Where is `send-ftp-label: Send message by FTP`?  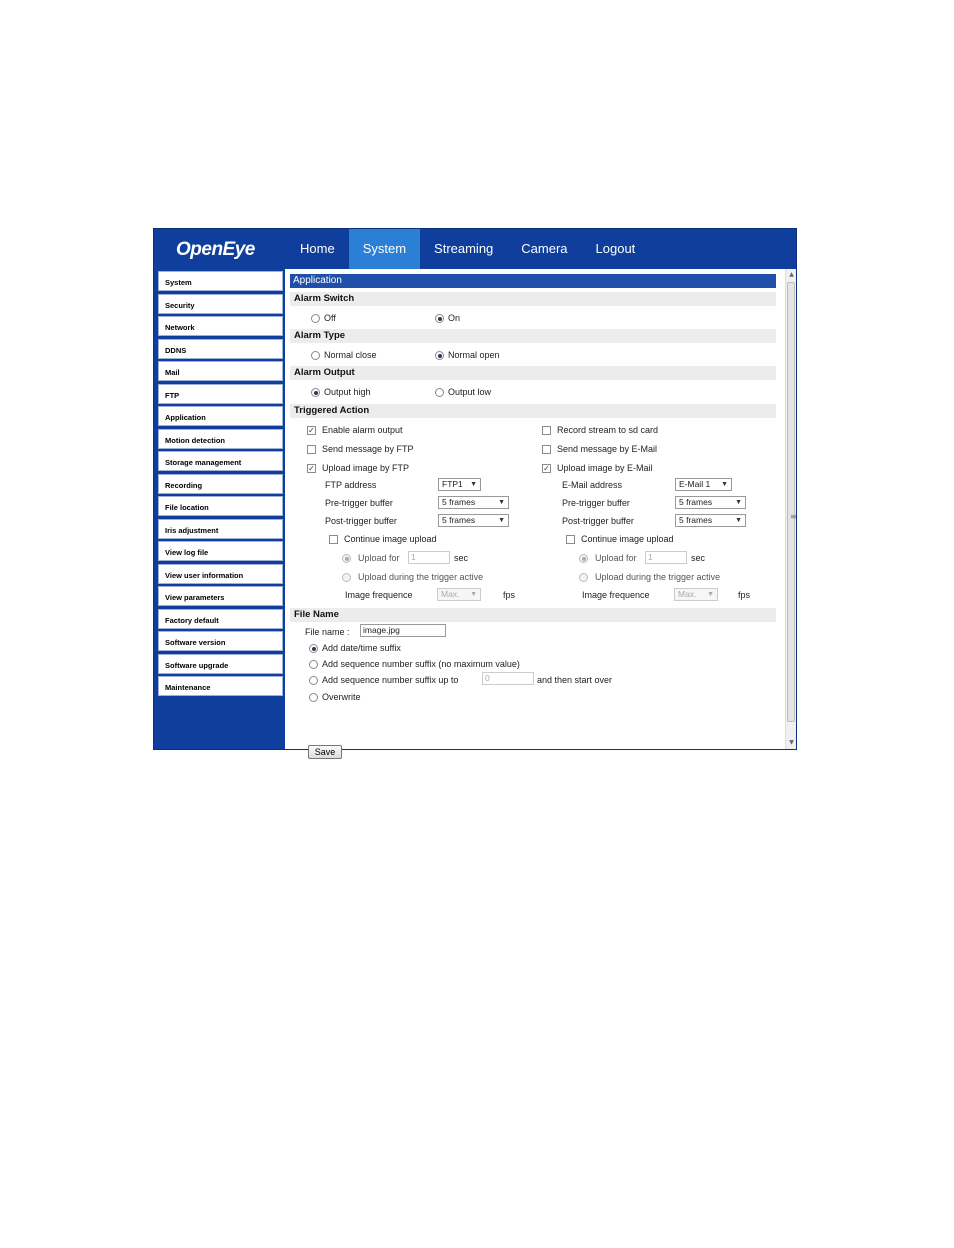
send-ftp-label: Send message by FTP is located at coordinates (368, 449).